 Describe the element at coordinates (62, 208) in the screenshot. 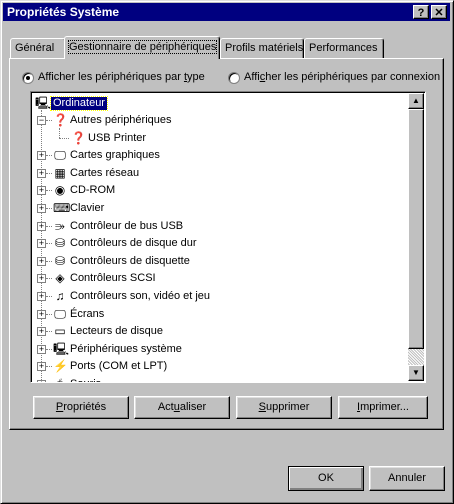

I see `keyboard-icon: ⌨` at that location.